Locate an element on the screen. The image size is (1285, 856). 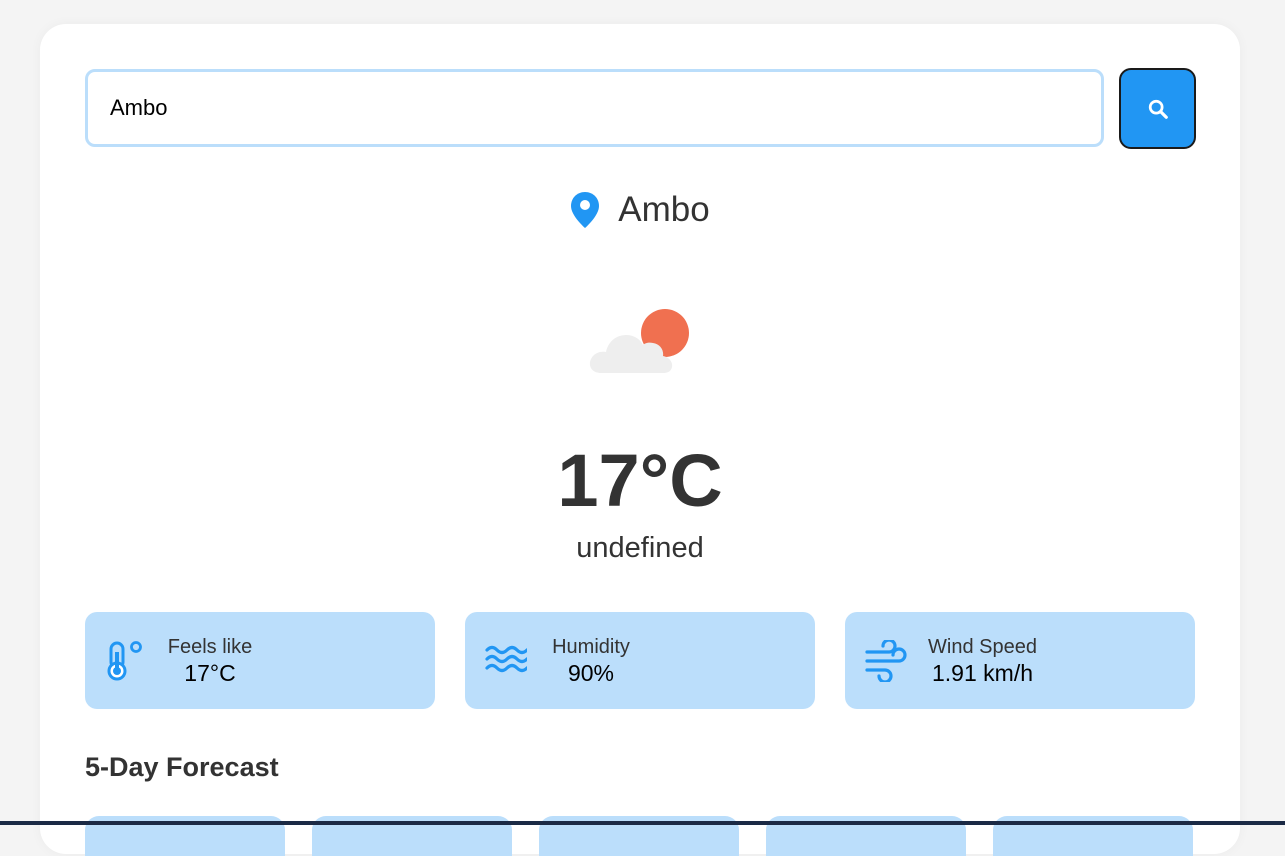
wind-speed-value: 1.91 km/h is located at coordinates (982, 673).